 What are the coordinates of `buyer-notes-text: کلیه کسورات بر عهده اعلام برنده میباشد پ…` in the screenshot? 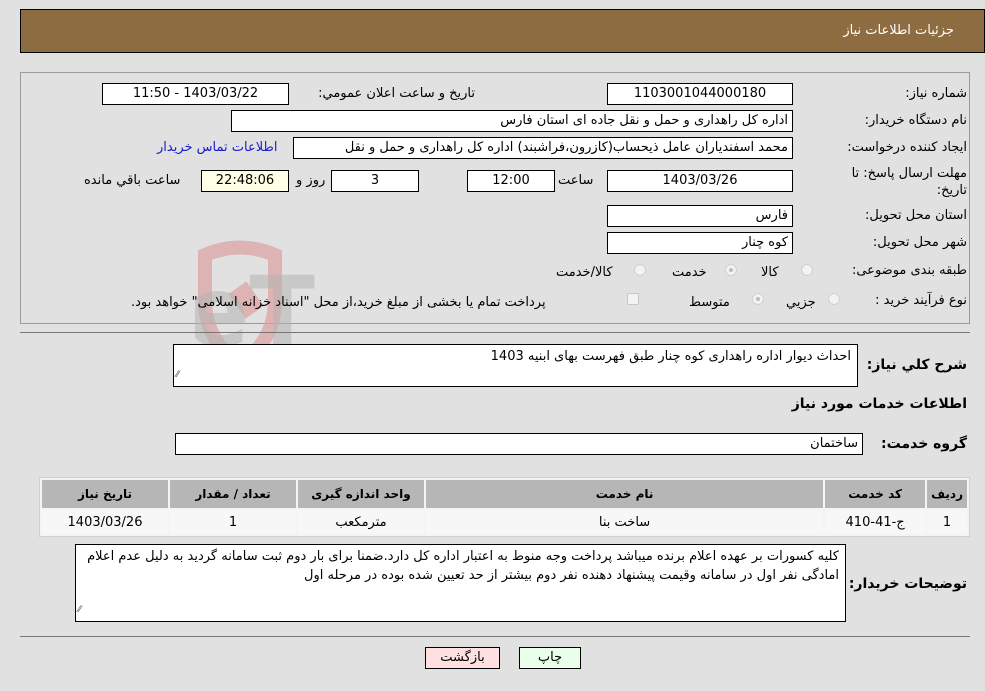 It's located at (463, 566).